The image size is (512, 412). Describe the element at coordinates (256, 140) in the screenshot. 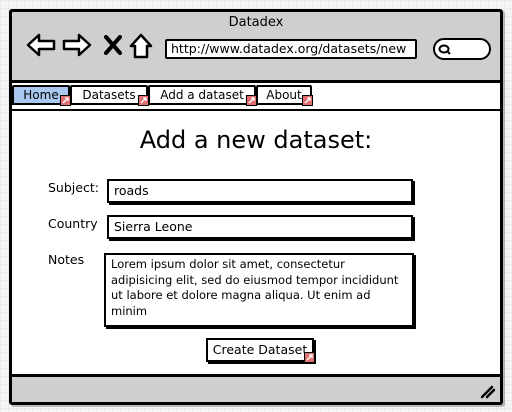

I see `page-title: Add a new dataset:` at that location.